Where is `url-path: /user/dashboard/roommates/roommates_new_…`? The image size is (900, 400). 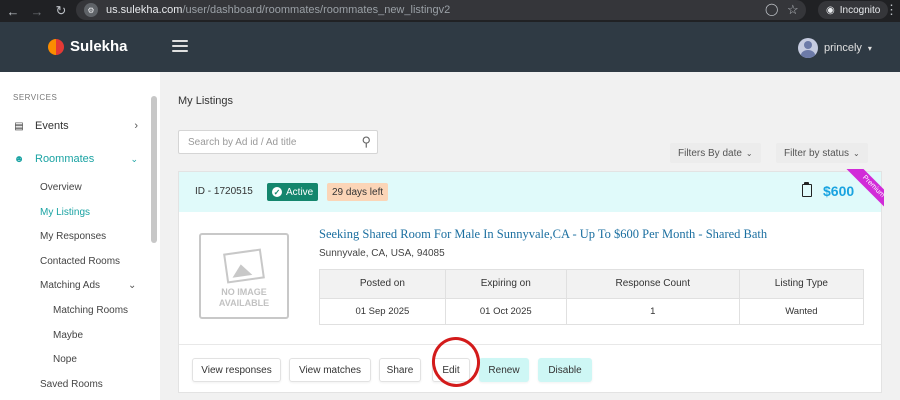
url-path: /user/dashboard/roommates/roommates_new_… is located at coordinates (316, 10).